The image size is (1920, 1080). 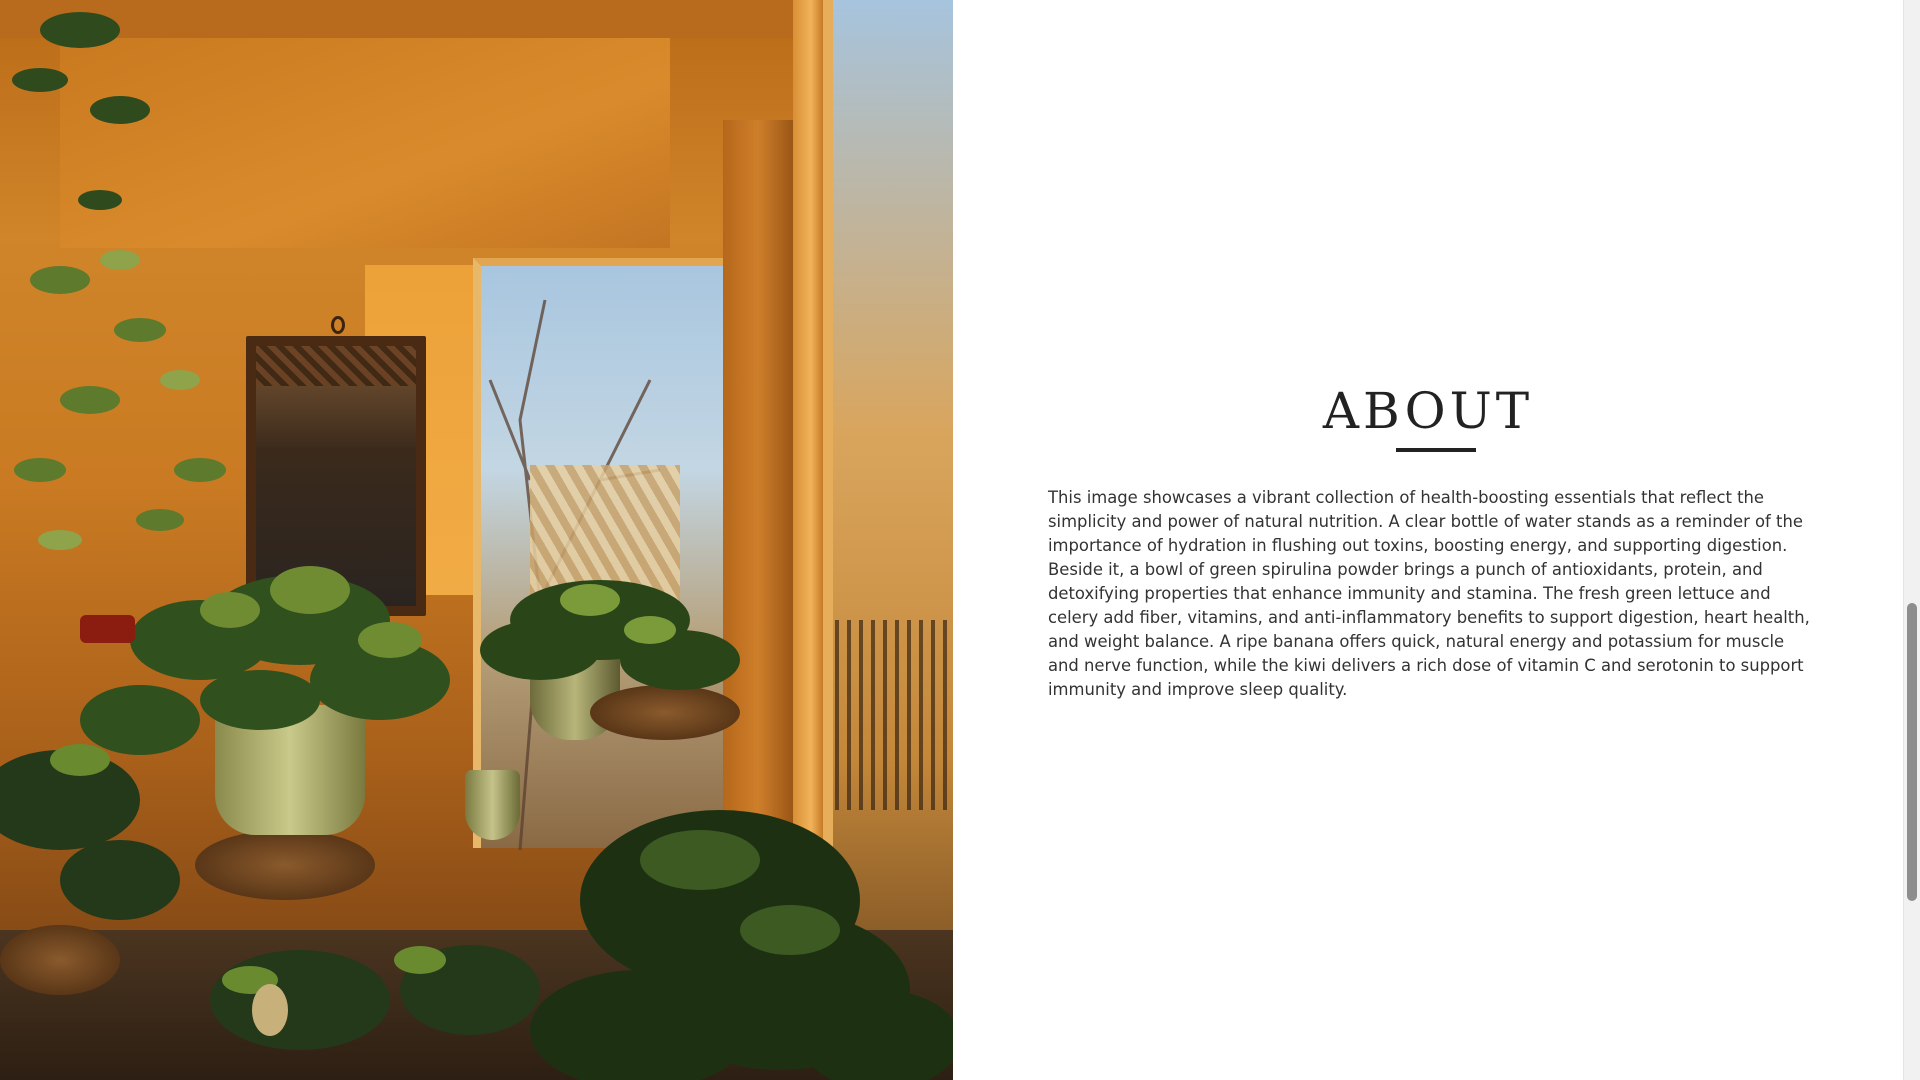 What do you see at coordinates (1911, 540) in the screenshot?
I see `vertical-scrollbar` at bounding box center [1911, 540].